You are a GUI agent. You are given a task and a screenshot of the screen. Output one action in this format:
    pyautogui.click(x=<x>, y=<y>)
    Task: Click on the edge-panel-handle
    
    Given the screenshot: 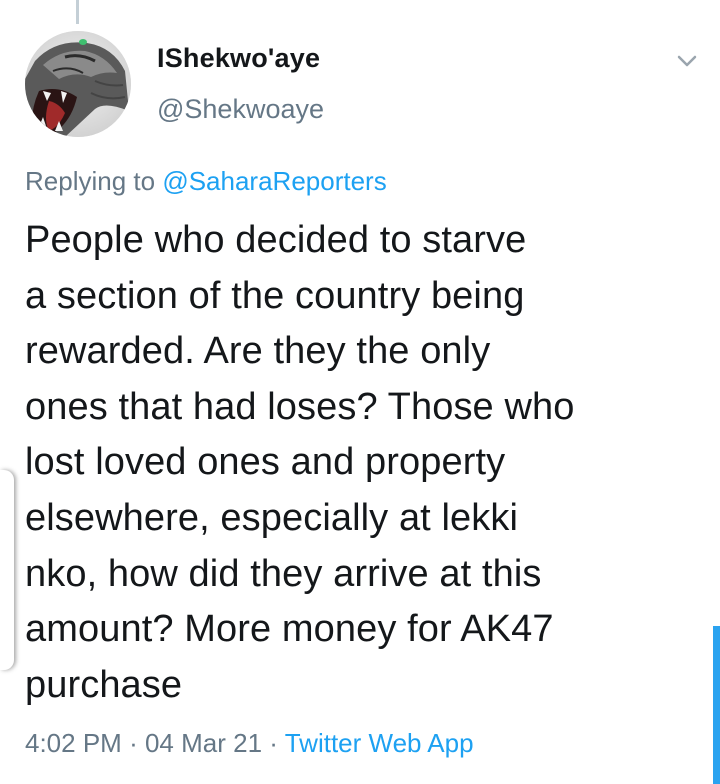 What is the action you would take?
    pyautogui.click(x=7, y=570)
    